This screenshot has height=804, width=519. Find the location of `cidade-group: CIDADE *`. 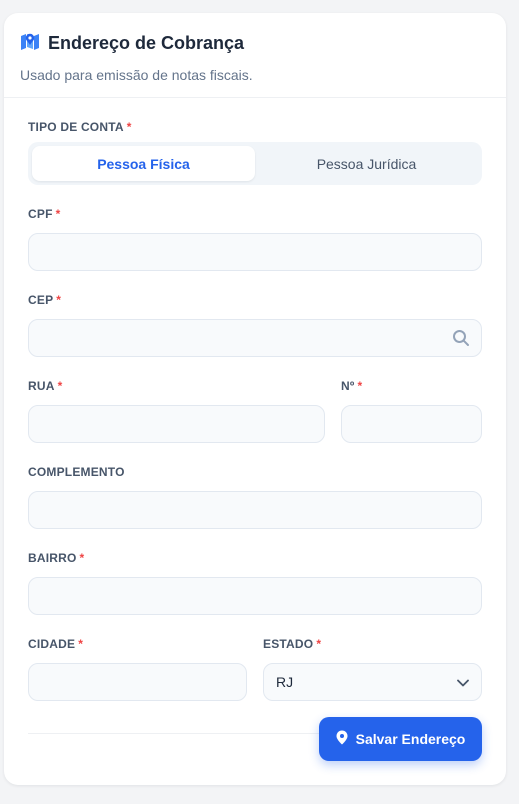

cidade-group: CIDADE * is located at coordinates (137, 669).